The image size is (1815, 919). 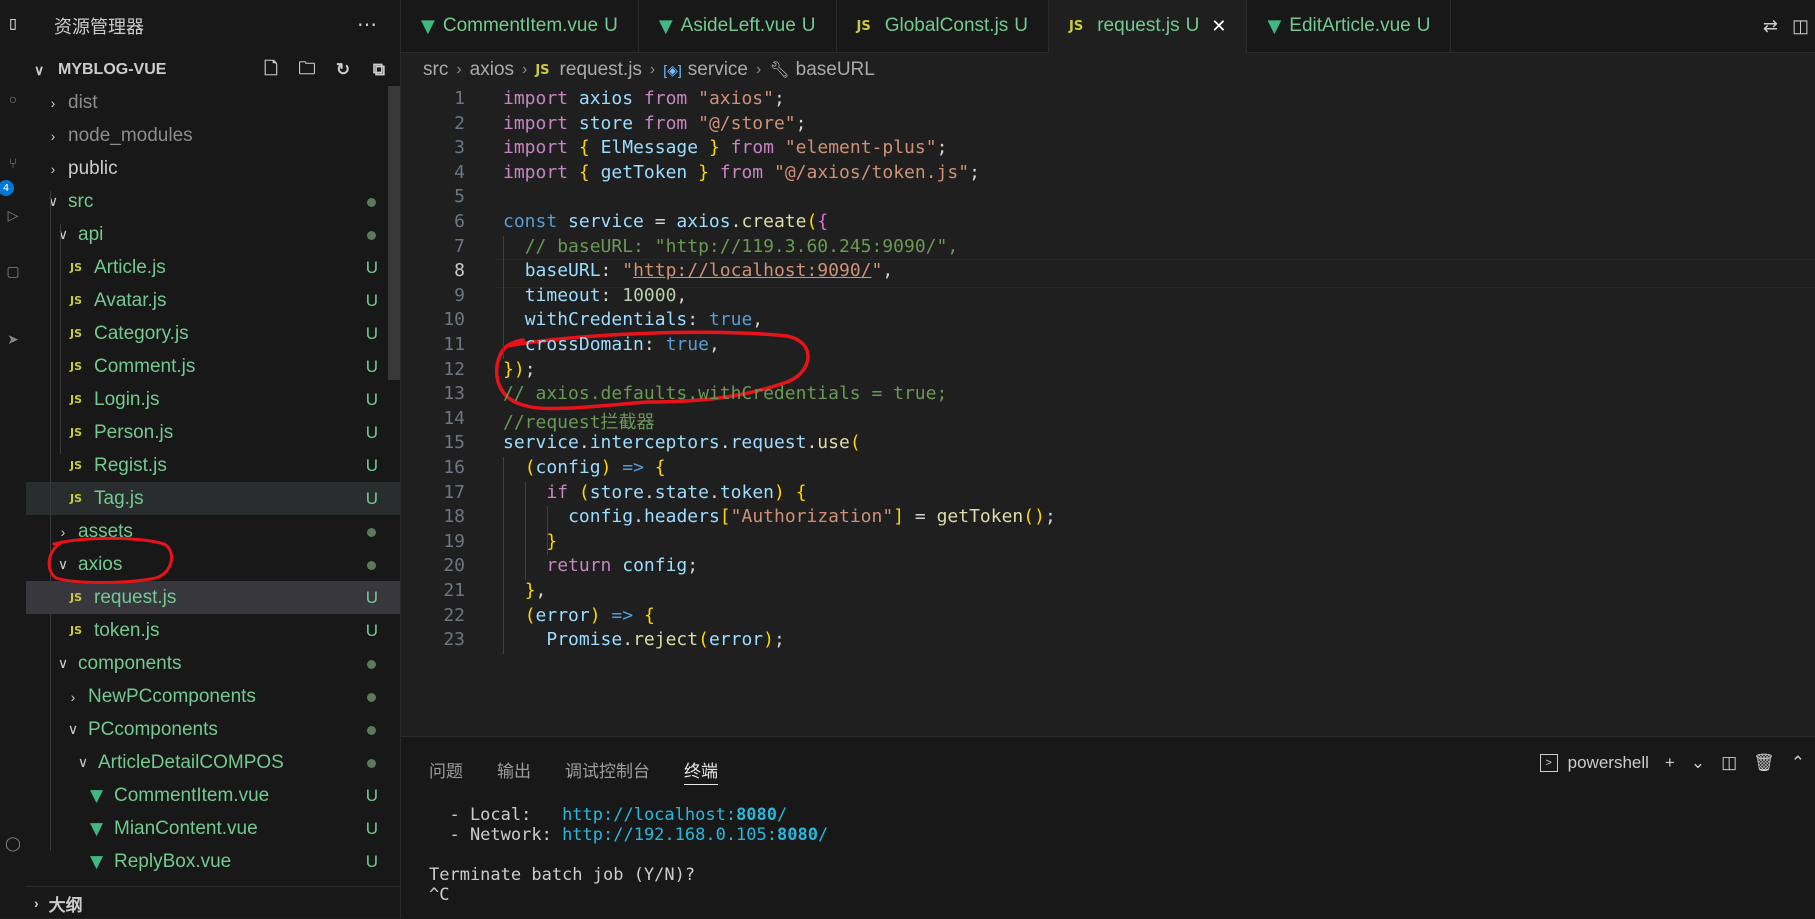 I want to click on tree-item-label: Avatar.js, so click(x=130, y=300).